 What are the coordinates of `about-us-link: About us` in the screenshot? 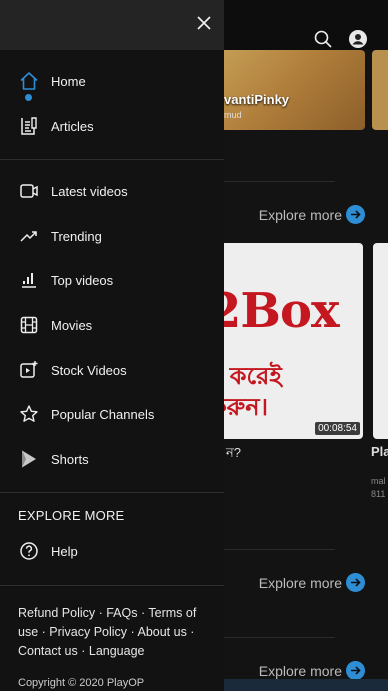 It's located at (161, 632).